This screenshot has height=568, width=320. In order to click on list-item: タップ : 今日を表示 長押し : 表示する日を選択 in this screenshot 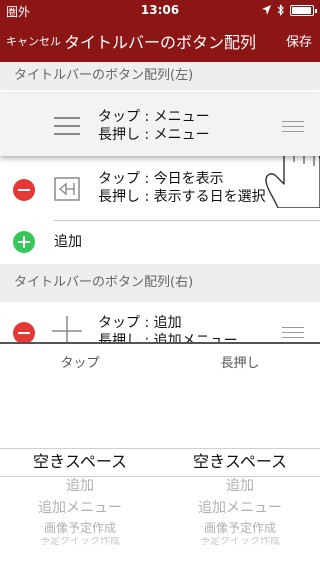, I will do `click(160, 190)`.